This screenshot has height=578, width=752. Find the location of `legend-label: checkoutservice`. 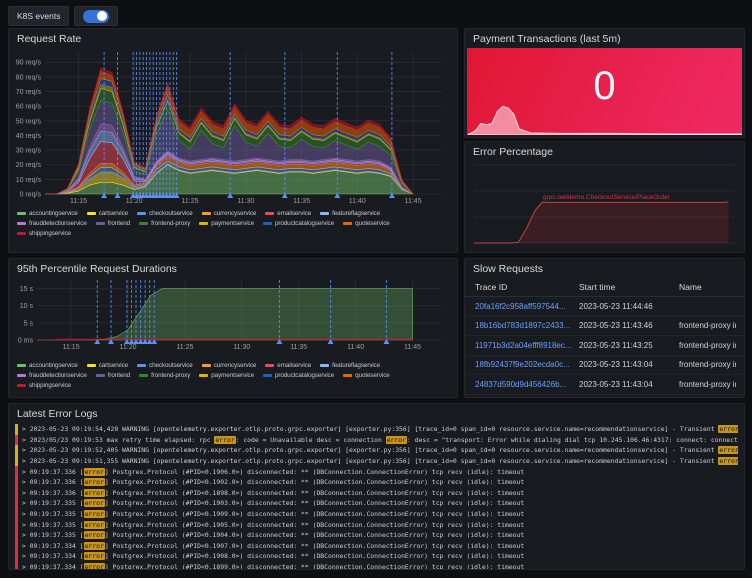

legend-label: checkoutservice is located at coordinates (171, 213).